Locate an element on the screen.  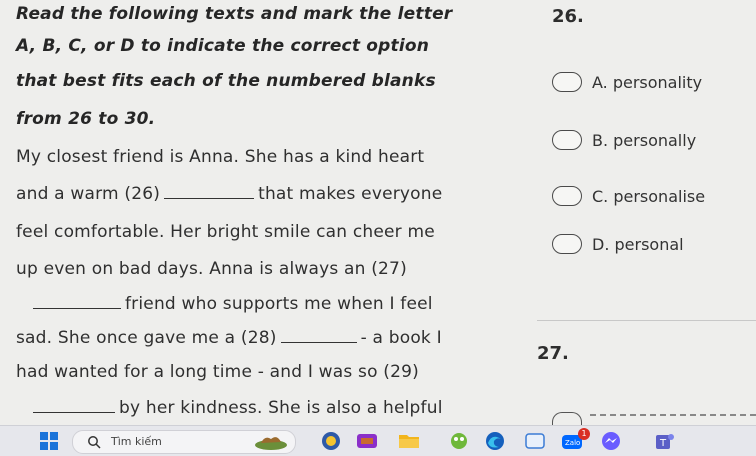
option-a-label: A. personality is located at coordinates (647, 82).